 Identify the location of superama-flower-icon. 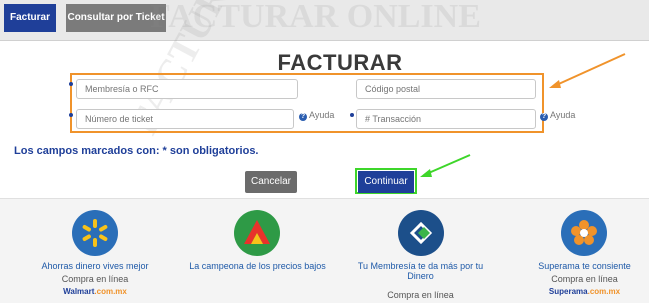
(584, 233).